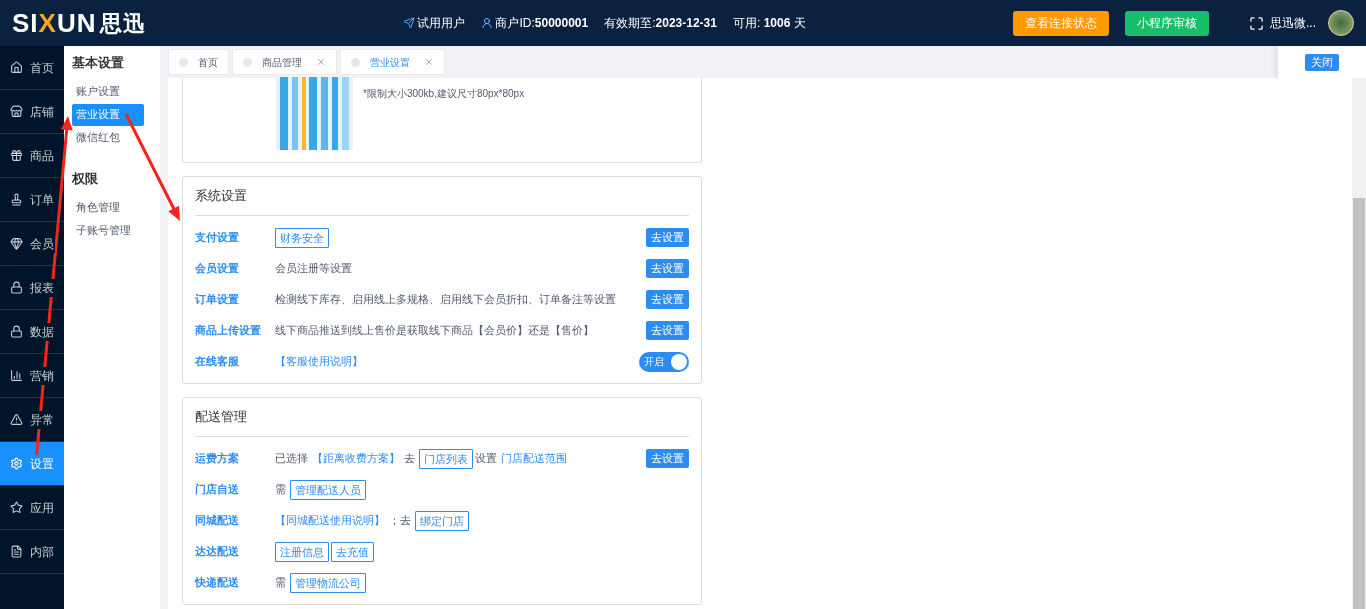 This screenshot has height=609, width=1366. I want to click on merchant-id-text: 商户ID:50000001, so click(542, 23).